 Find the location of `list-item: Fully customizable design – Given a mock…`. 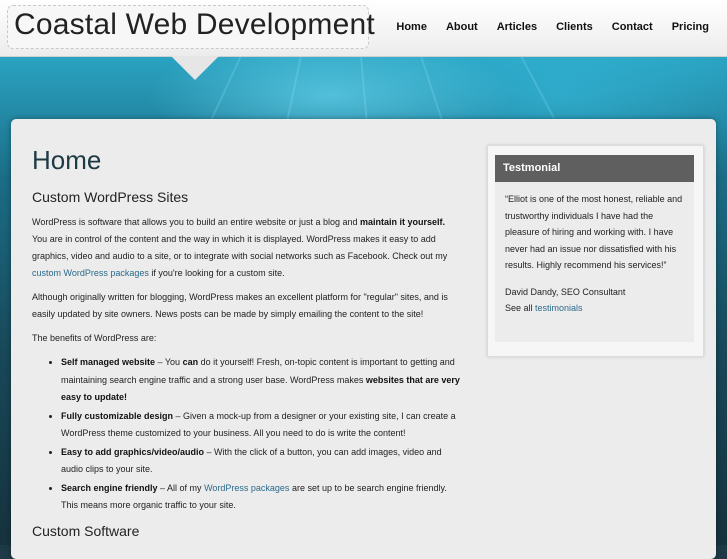

list-item: Fully customizable design – Given a mock… is located at coordinates (261, 425).